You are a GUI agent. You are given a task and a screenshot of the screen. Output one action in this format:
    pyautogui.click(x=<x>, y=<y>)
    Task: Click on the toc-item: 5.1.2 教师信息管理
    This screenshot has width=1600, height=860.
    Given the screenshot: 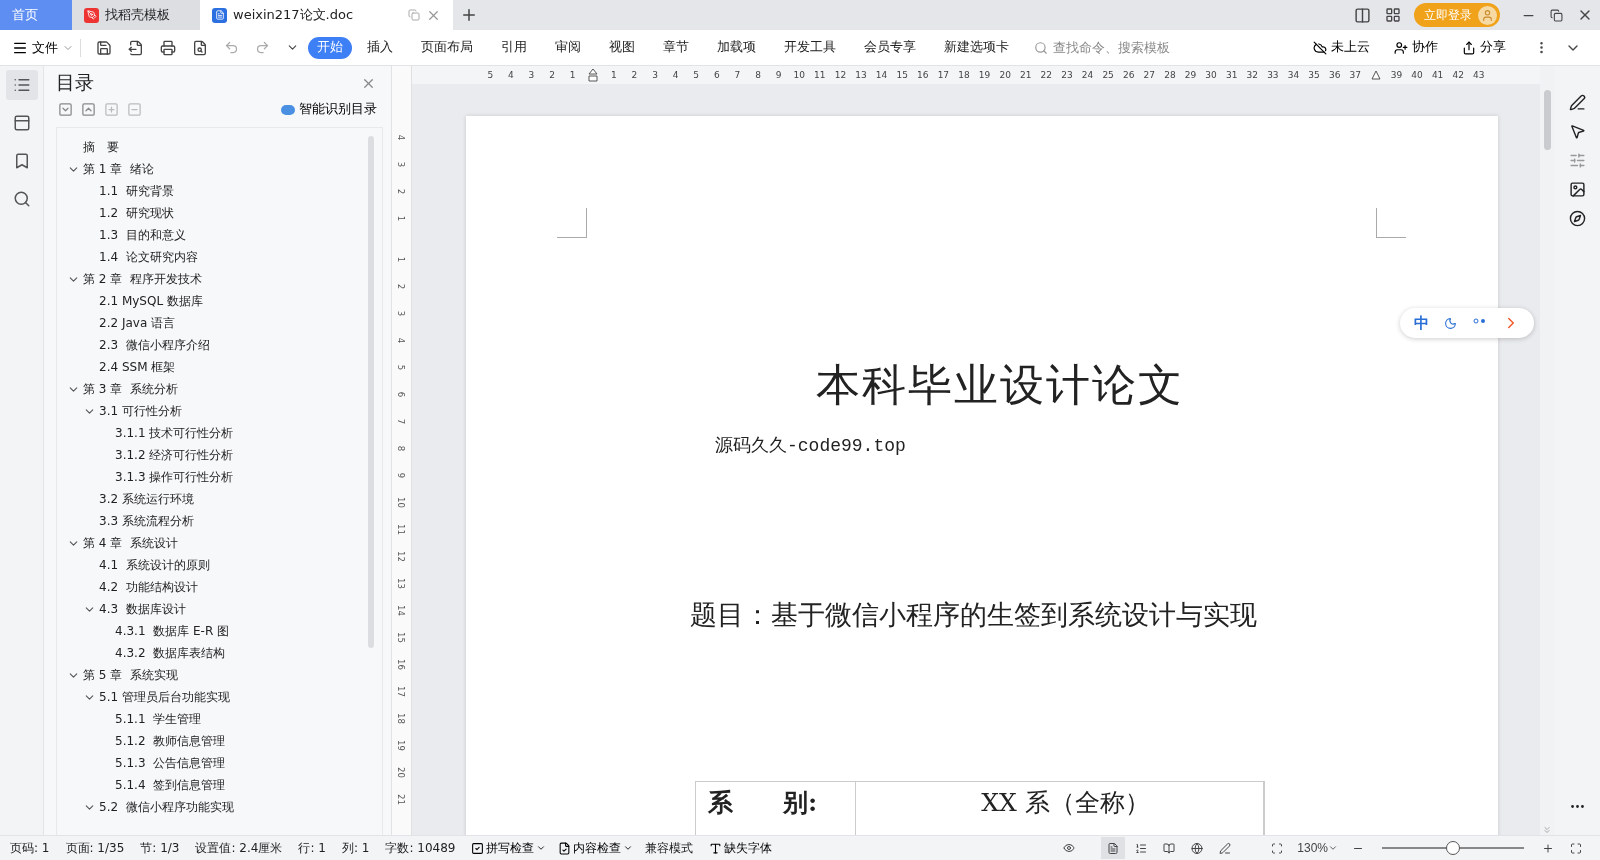 What is the action you would take?
    pyautogui.click(x=170, y=741)
    